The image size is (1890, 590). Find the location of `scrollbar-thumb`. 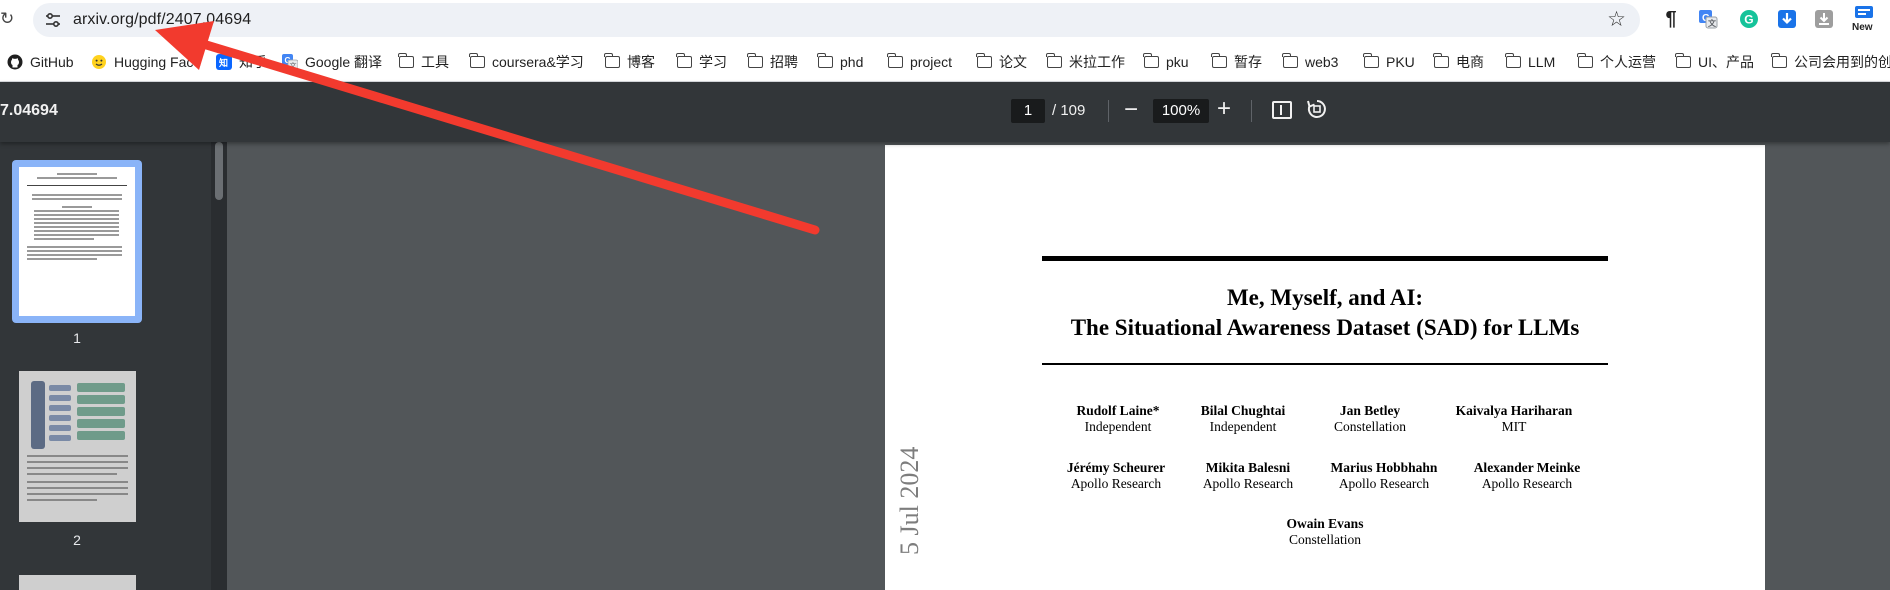

scrollbar-thumb is located at coordinates (219, 171).